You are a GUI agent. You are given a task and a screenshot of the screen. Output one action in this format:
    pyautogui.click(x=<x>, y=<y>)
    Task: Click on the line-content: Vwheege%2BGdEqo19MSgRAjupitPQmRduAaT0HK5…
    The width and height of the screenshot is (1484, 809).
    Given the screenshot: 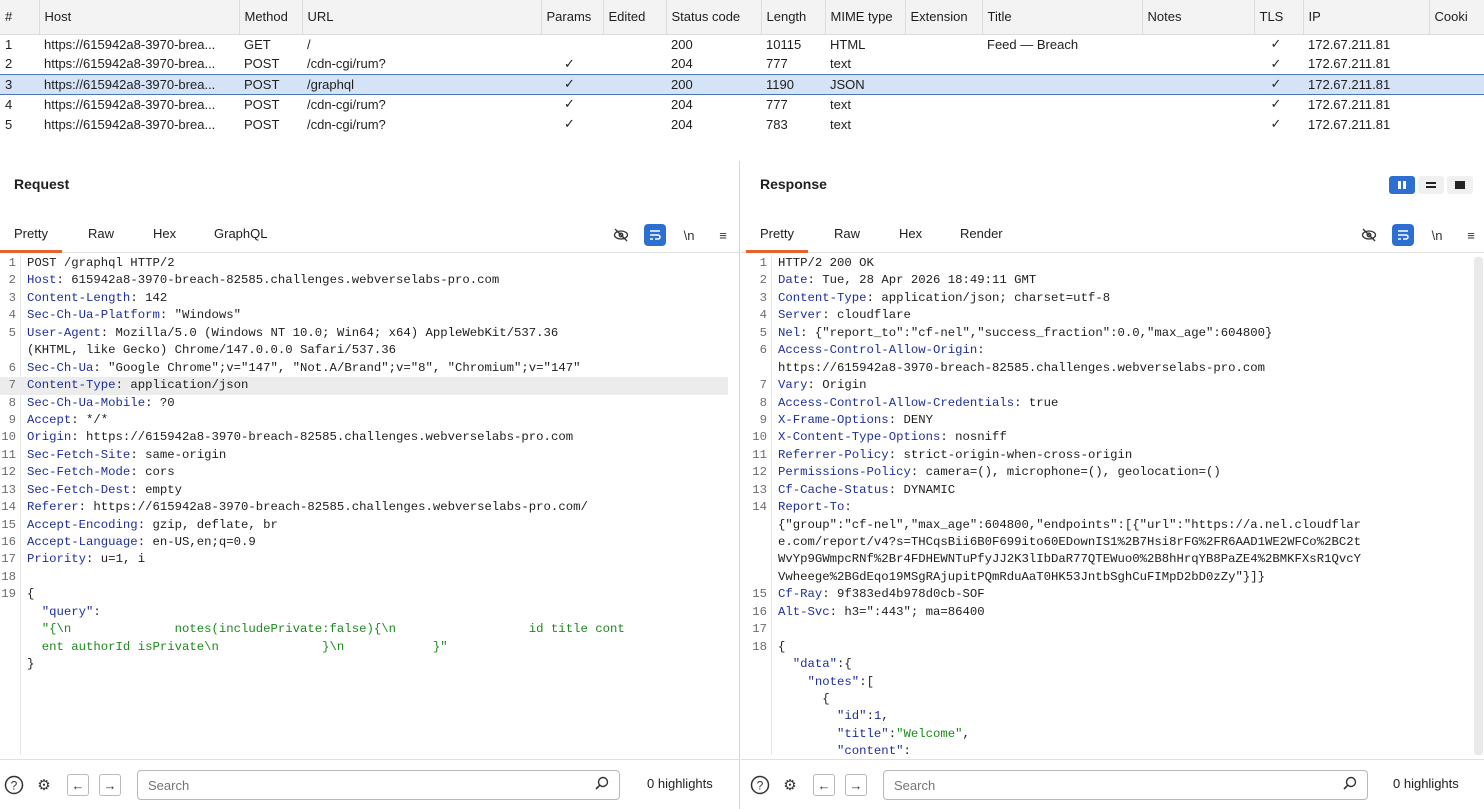 What is the action you would take?
    pyautogui.click(x=1021, y=577)
    